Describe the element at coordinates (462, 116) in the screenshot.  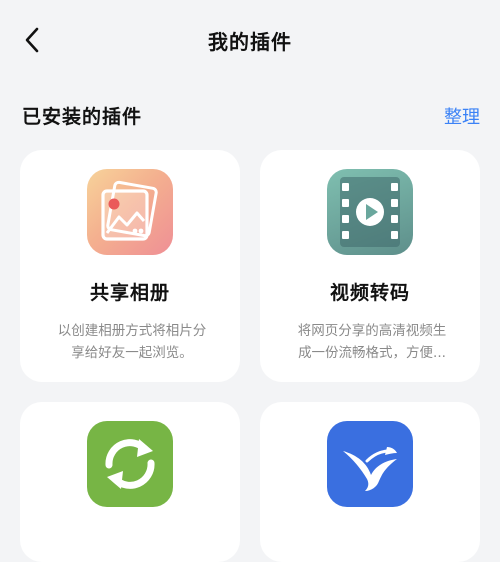
I see `manage-button: 整理` at that location.